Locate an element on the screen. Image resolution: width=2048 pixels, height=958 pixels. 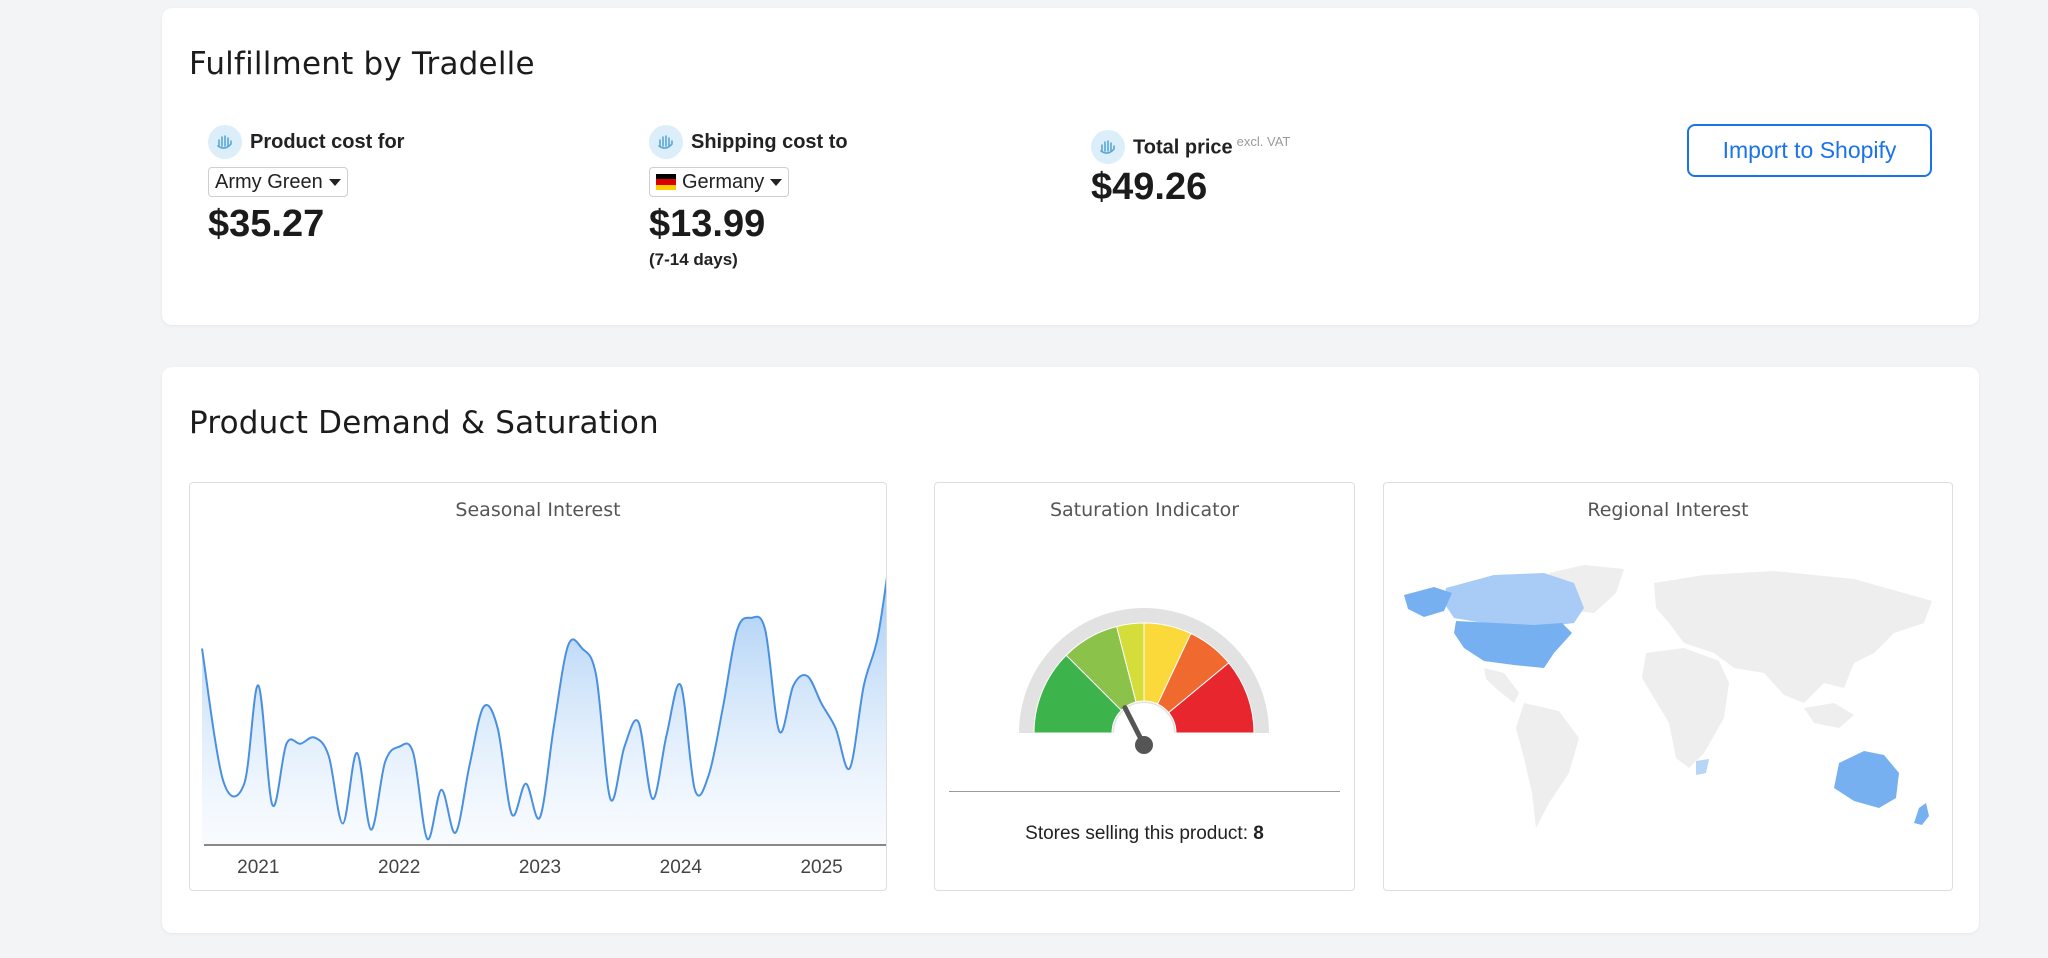
product-cost-price: $35.27 is located at coordinates (266, 224).